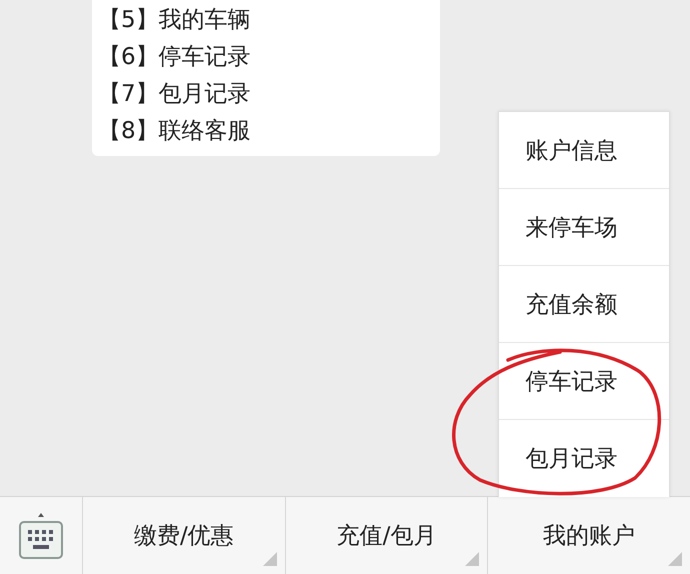 The width and height of the screenshot is (690, 574). Describe the element at coordinates (387, 535) in the screenshot. I see `menu-button: 充值/包月` at that location.